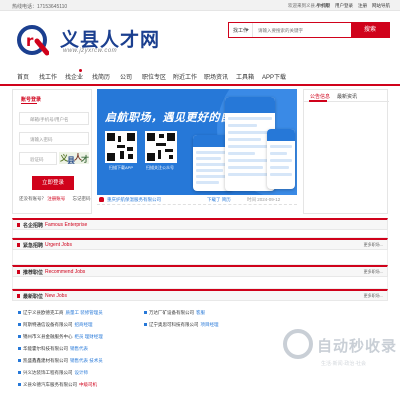 Image resolution: width=400 pixels, height=400 pixels. What do you see at coordinates (302, 30) in the screenshot?
I see `search-input` at bounding box center [302, 30].